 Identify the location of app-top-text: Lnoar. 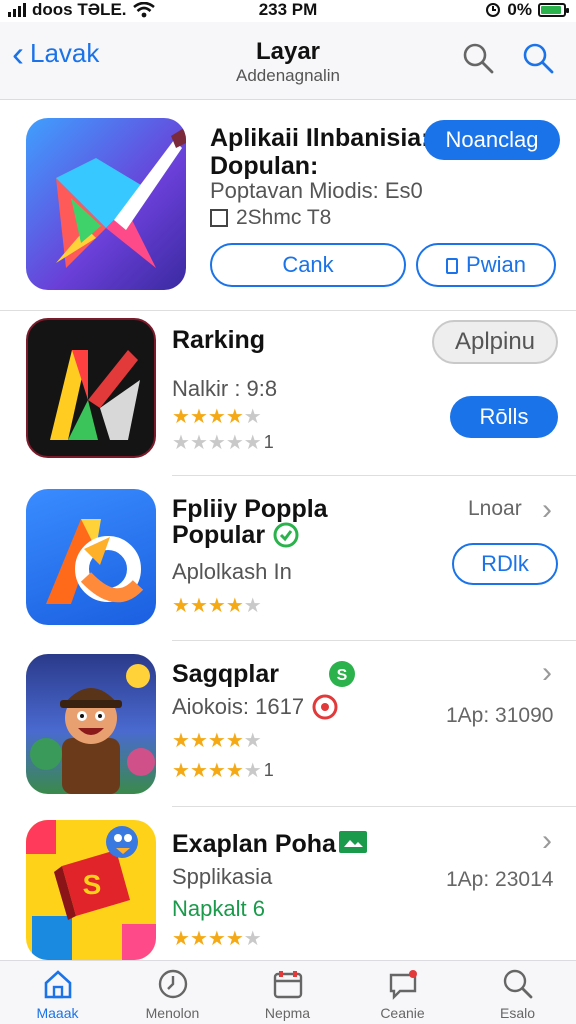
(495, 508).